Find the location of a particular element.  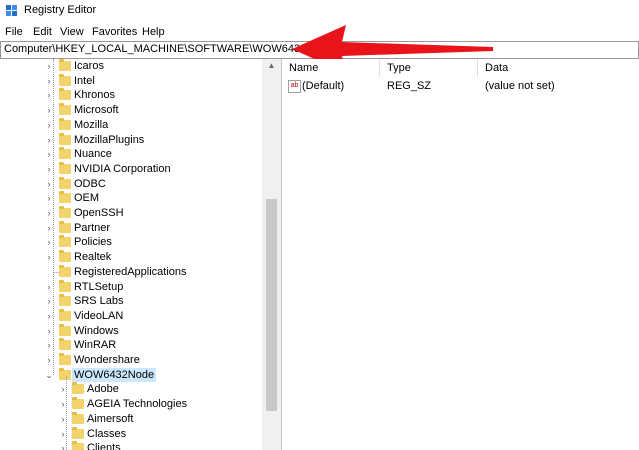

tree-item-11: › Partner is located at coordinates (131, 227).